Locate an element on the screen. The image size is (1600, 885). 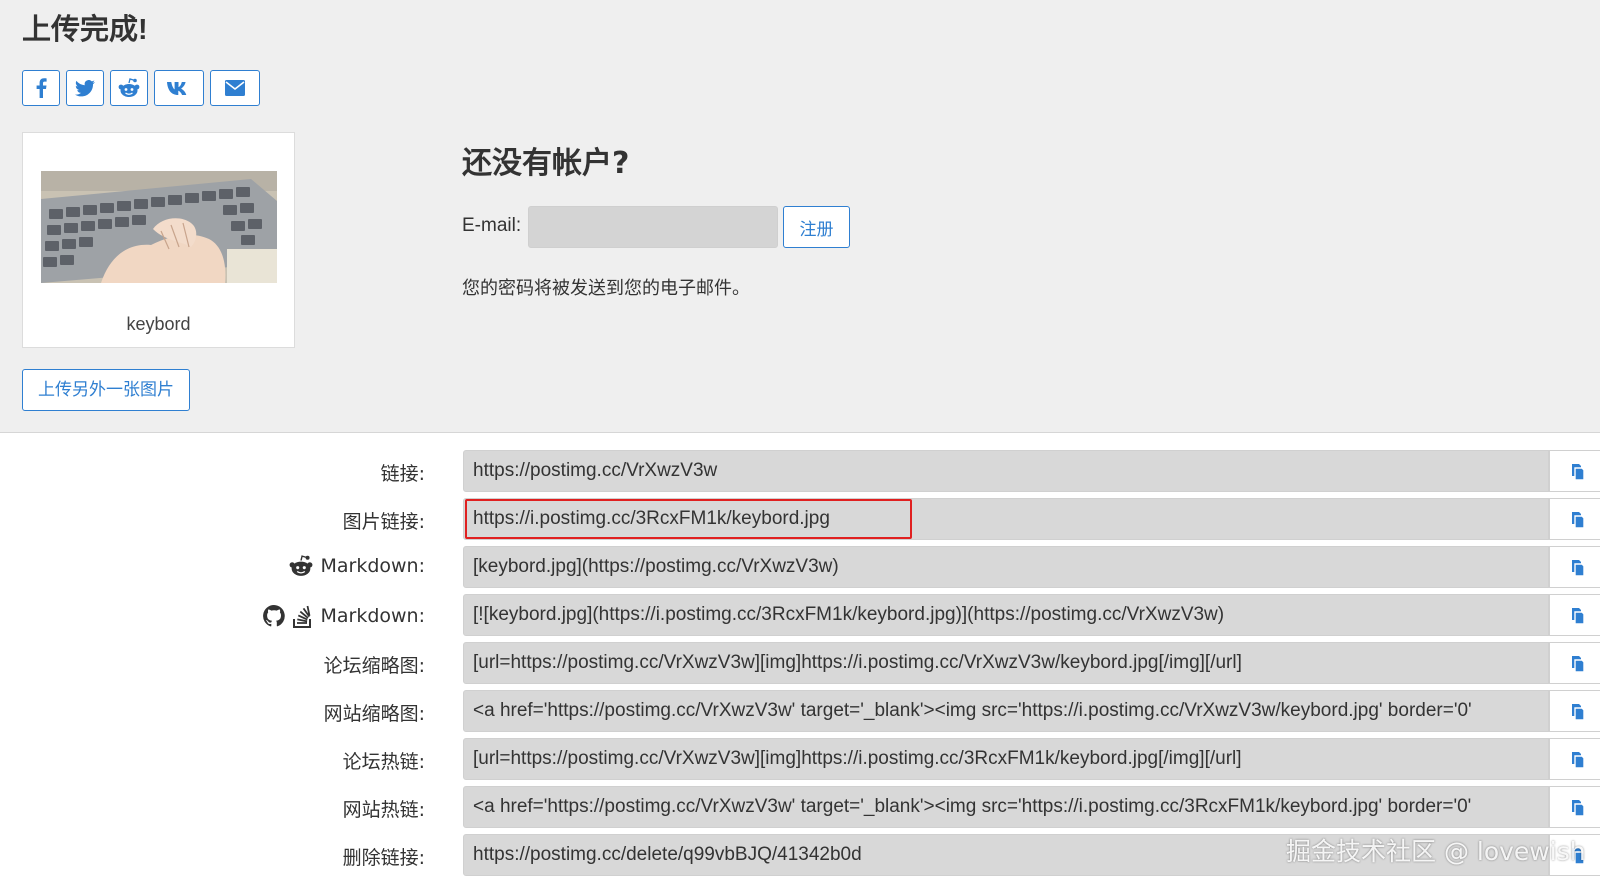
register-button: 注册 is located at coordinates (816, 227).